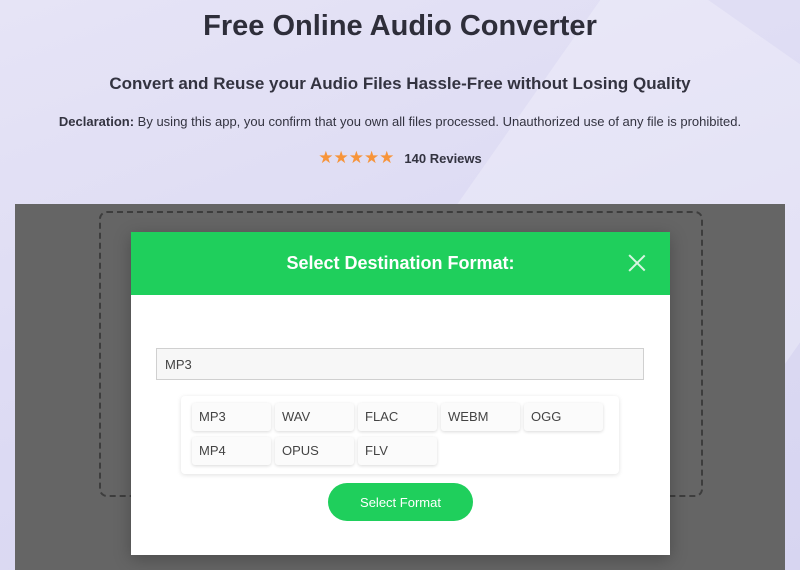  Describe the element at coordinates (96, 121) in the screenshot. I see `declaration-label: Declaration:` at that location.